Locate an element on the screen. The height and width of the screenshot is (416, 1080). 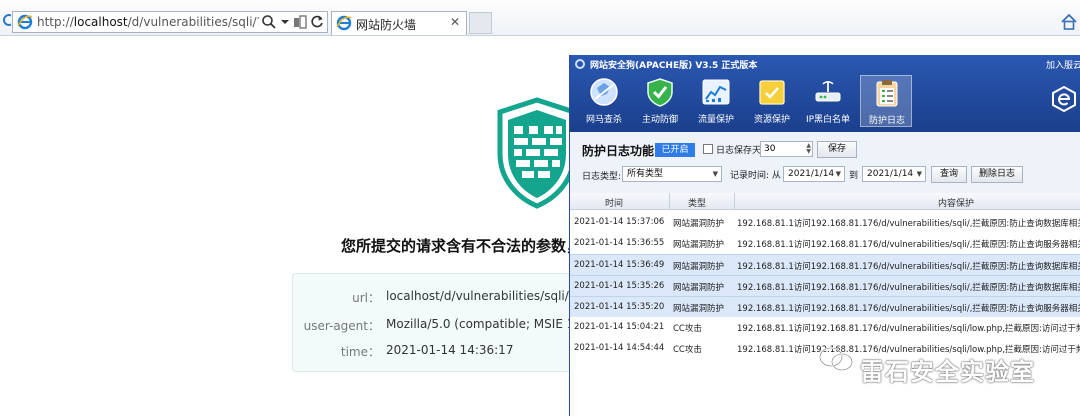
date-to-value: 2021/1/14 is located at coordinates (890, 174).